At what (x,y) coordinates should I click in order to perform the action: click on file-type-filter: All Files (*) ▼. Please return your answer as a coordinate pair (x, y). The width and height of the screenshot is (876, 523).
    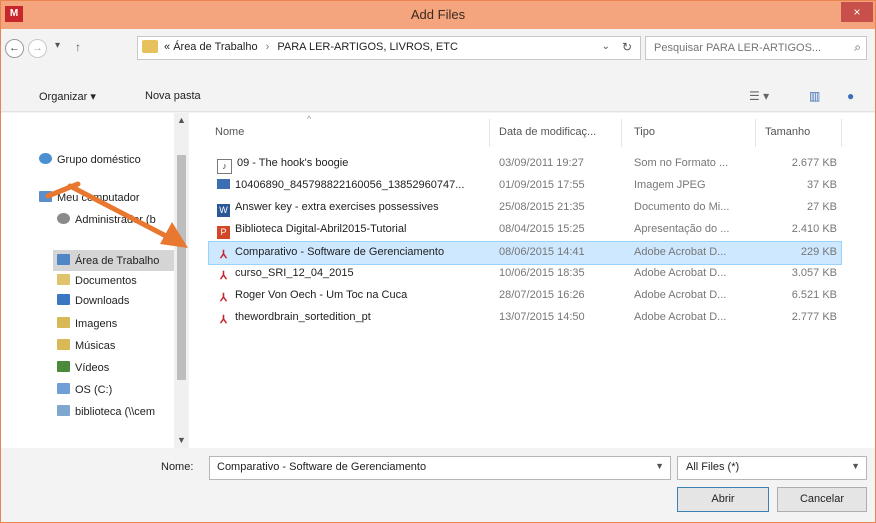
    Looking at the image, I should click on (772, 468).